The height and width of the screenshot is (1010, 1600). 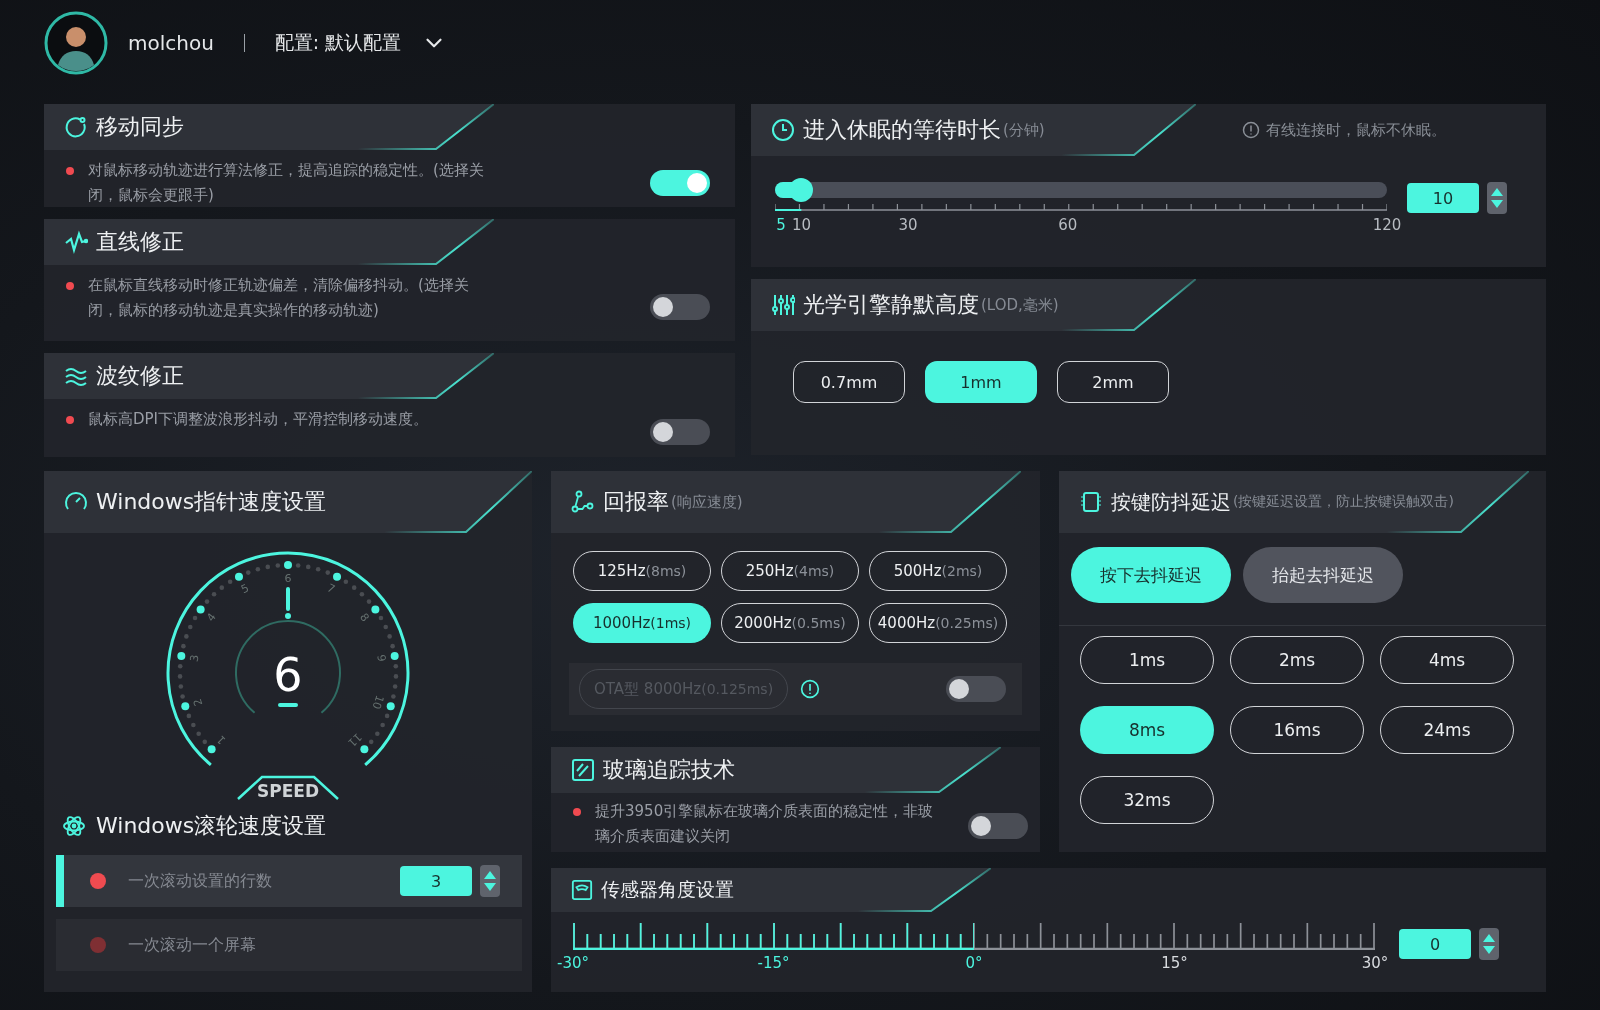 I want to click on tick-label: 15°, so click(x=1174, y=963).